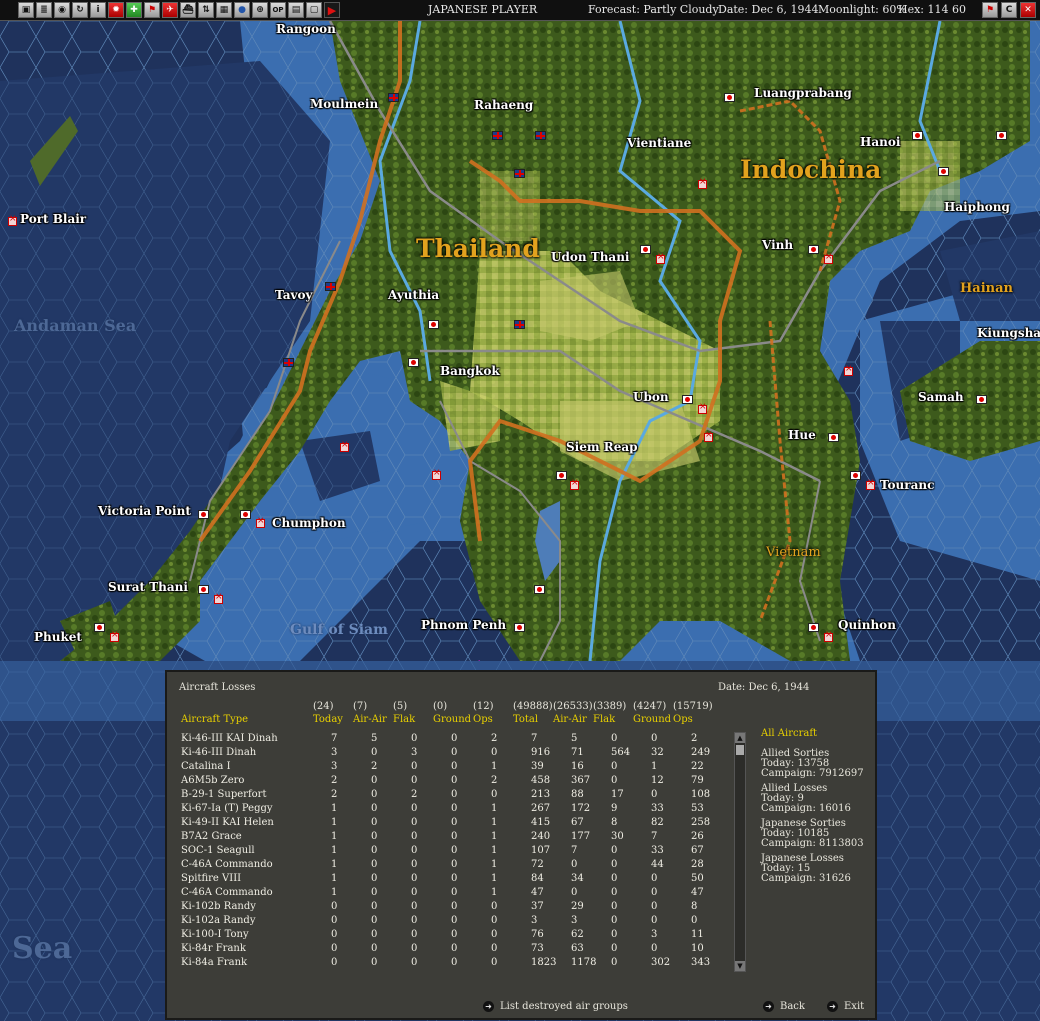 The height and width of the screenshot is (1021, 1040). I want to click on city-siem-reap: Siem Reap, so click(602, 447).